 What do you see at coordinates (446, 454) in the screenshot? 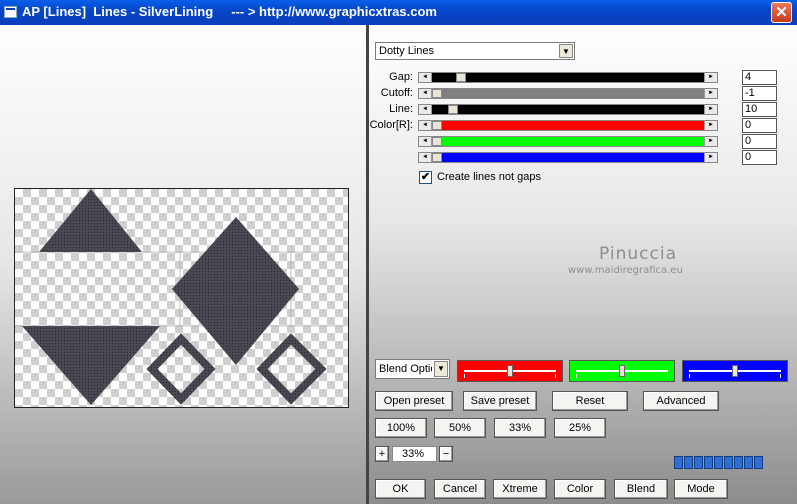
I see `zoom-out-button: −` at bounding box center [446, 454].